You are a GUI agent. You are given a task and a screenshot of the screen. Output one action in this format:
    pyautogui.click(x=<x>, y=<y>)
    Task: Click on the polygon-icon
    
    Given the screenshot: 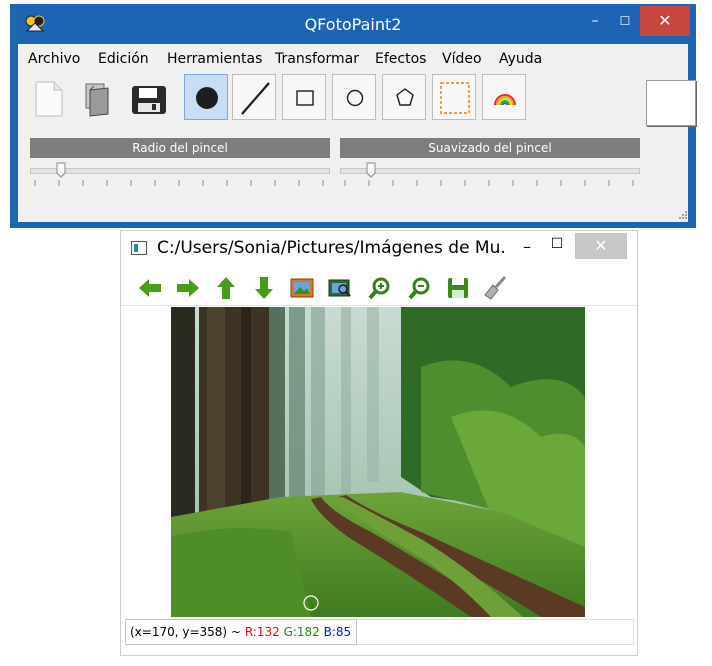 What is the action you would take?
    pyautogui.click(x=405, y=97)
    